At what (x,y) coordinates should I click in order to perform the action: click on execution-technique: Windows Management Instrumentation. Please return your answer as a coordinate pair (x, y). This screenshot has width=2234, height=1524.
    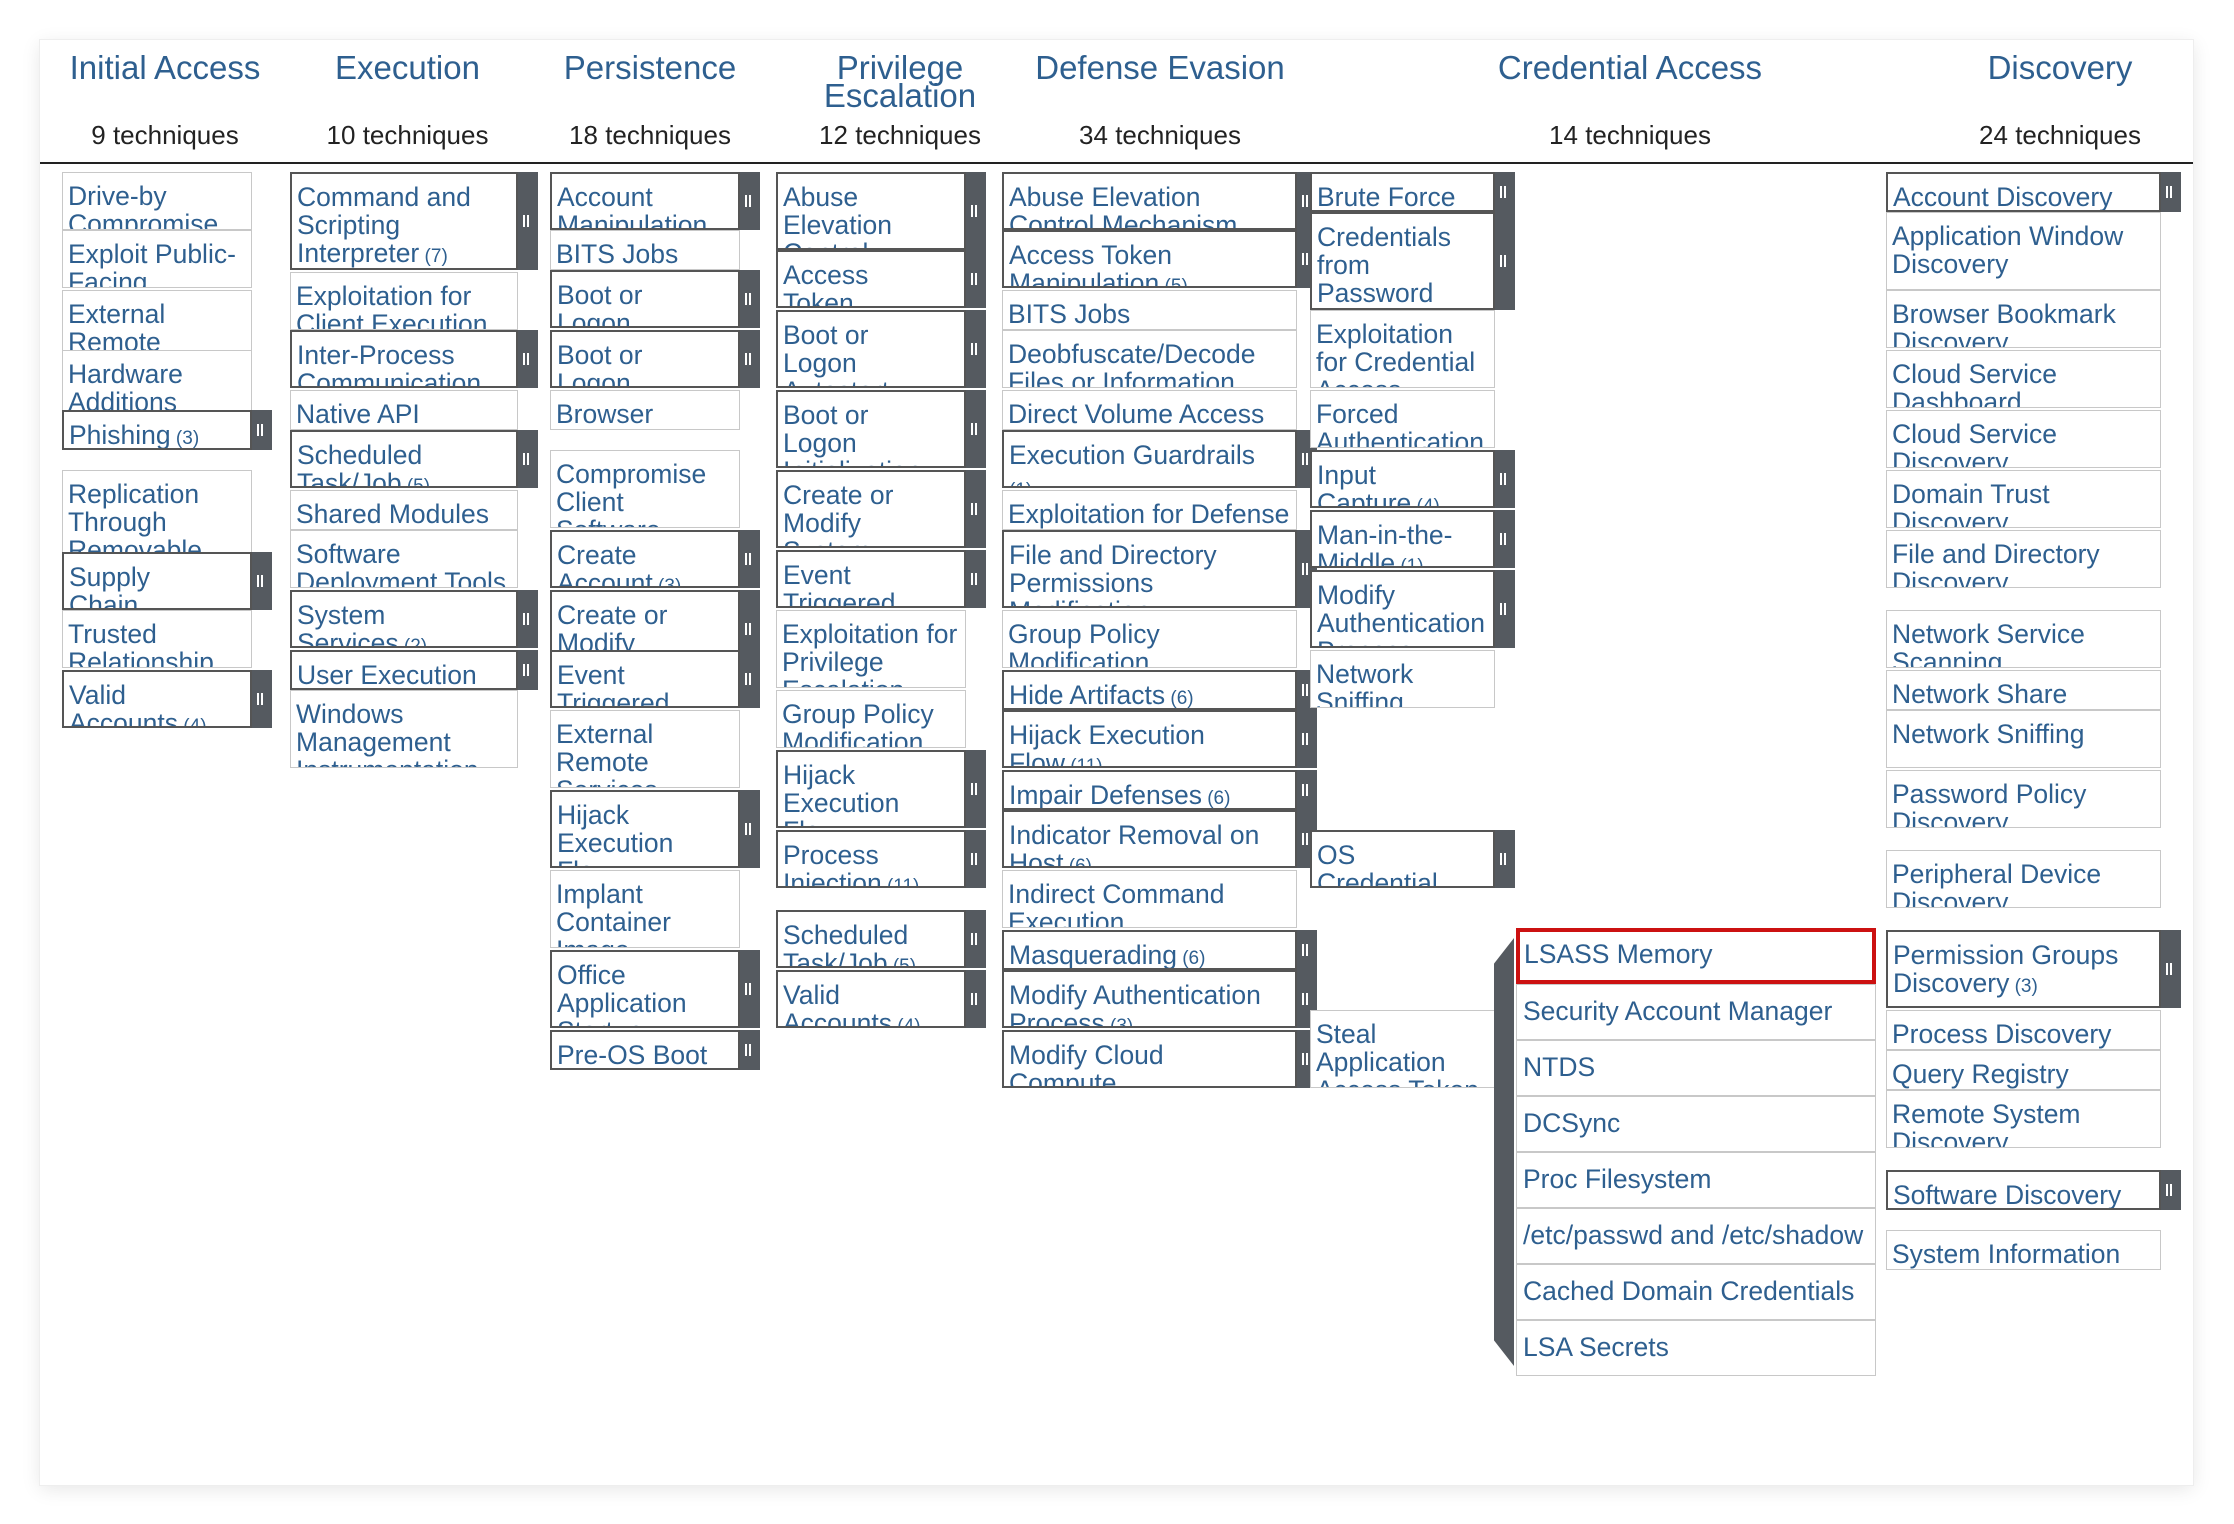
    Looking at the image, I should click on (404, 729).